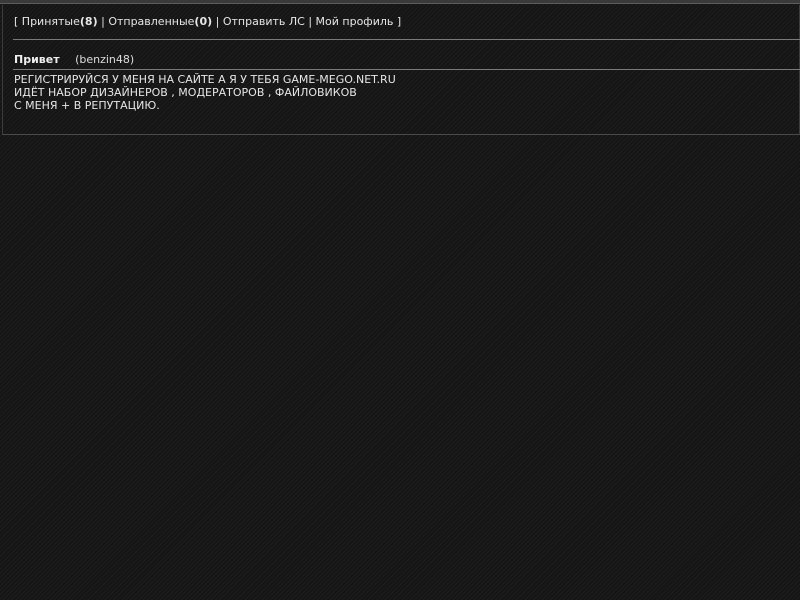 The width and height of the screenshot is (800, 600). What do you see at coordinates (16, 21) in the screenshot?
I see `nav-open-bracket: [` at bounding box center [16, 21].